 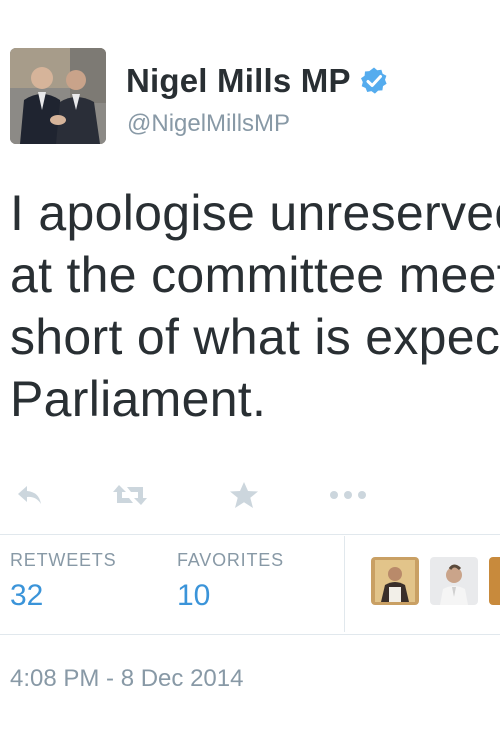 I want to click on tweet-actions, so click(x=250, y=495).